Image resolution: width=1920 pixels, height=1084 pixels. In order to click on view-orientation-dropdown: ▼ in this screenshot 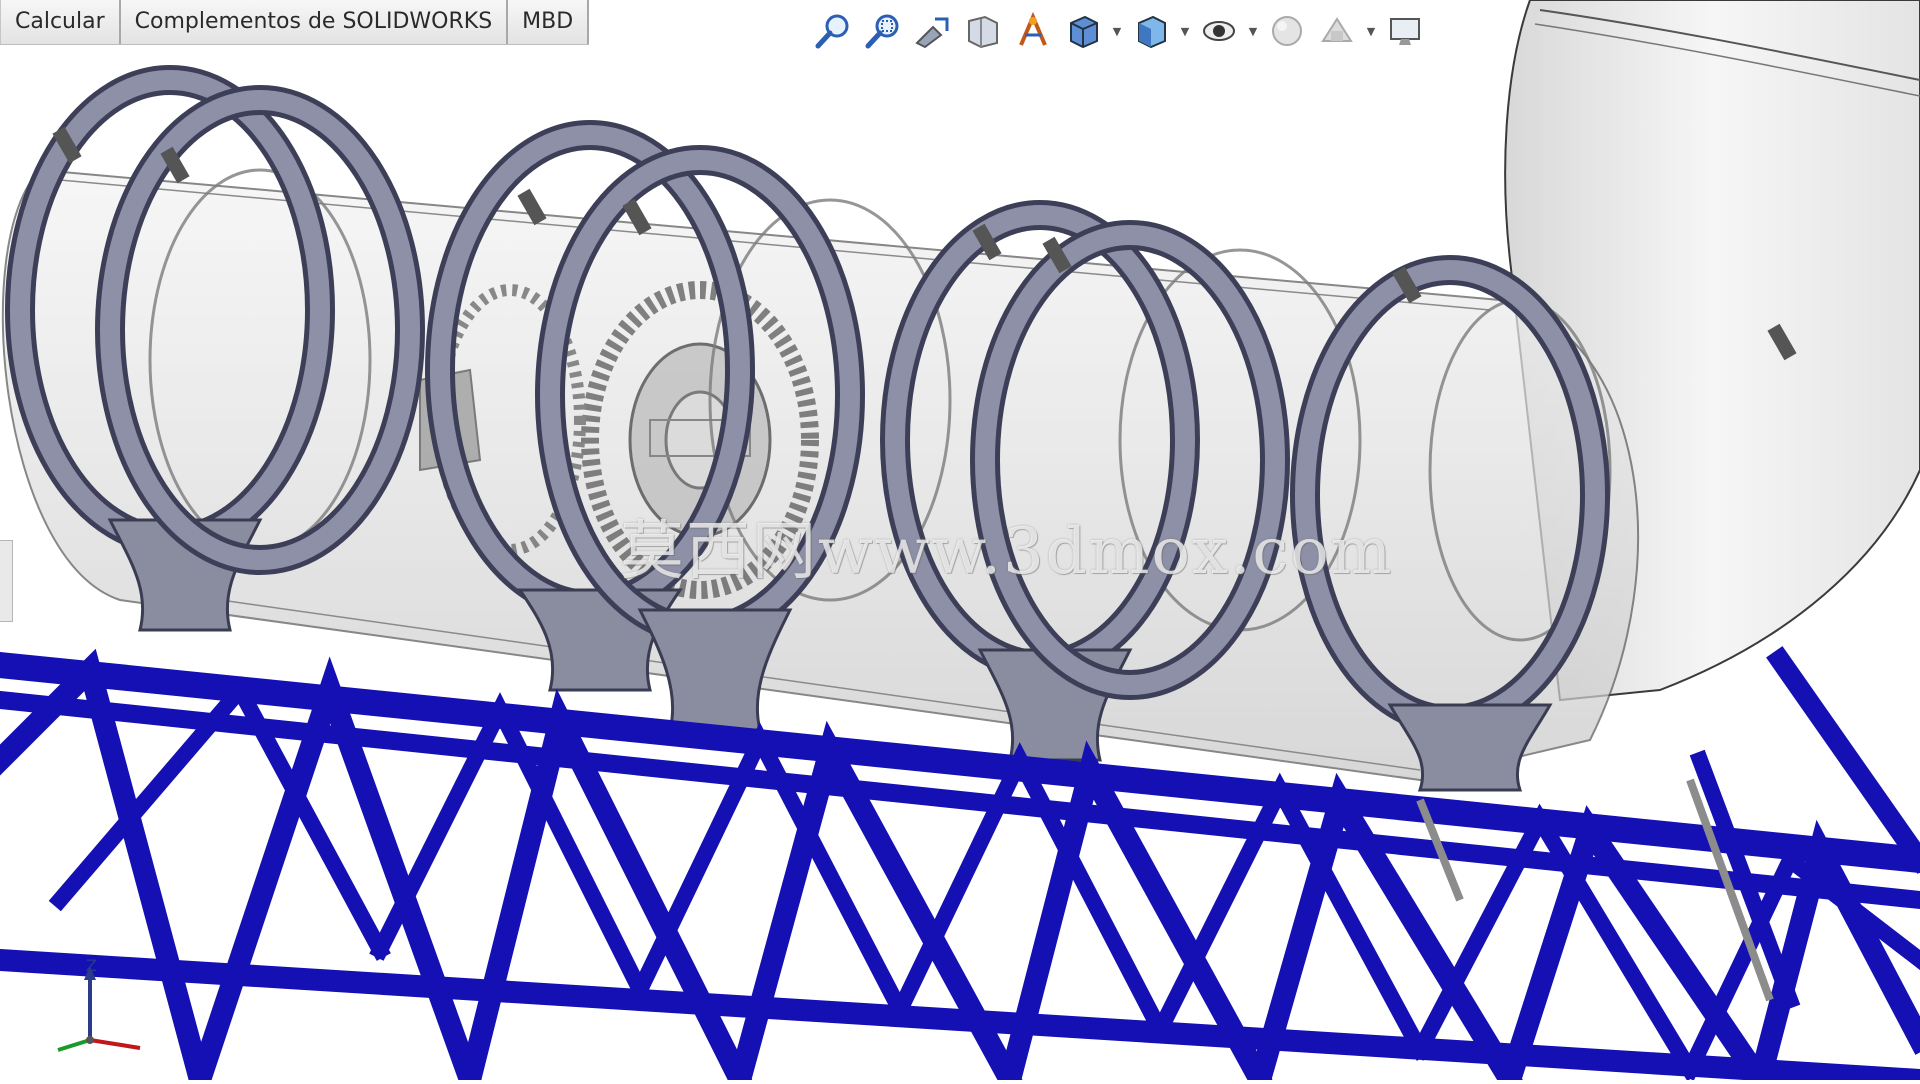, I will do `click(1117, 31)`.